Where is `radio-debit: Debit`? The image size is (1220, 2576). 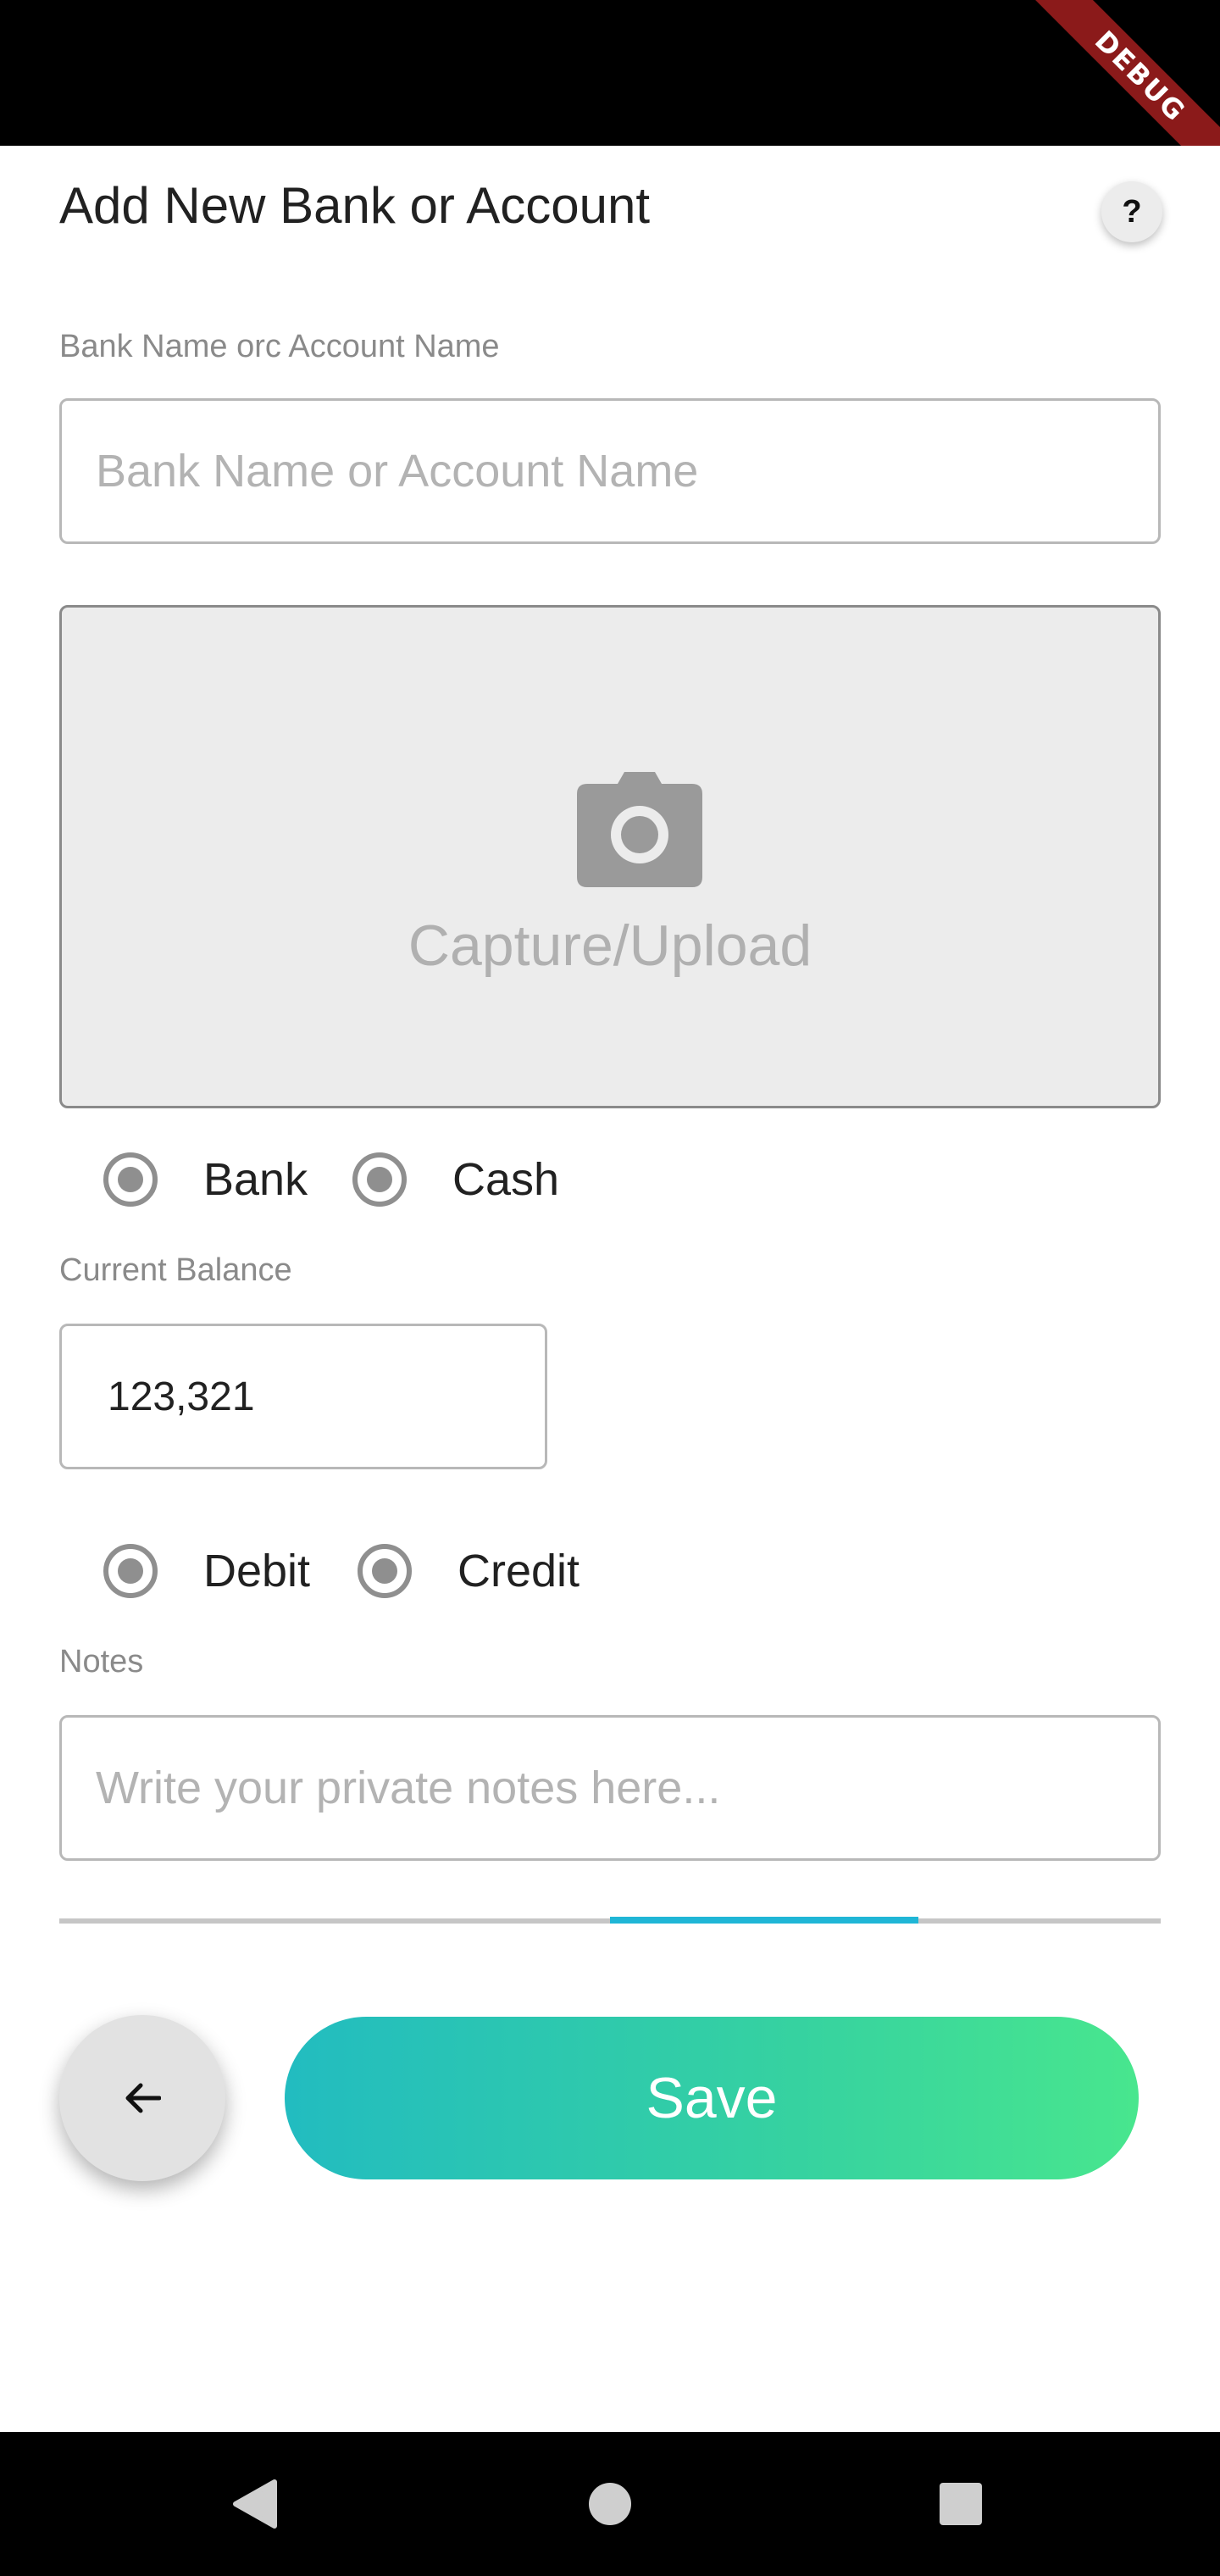 radio-debit: Debit is located at coordinates (206, 1571).